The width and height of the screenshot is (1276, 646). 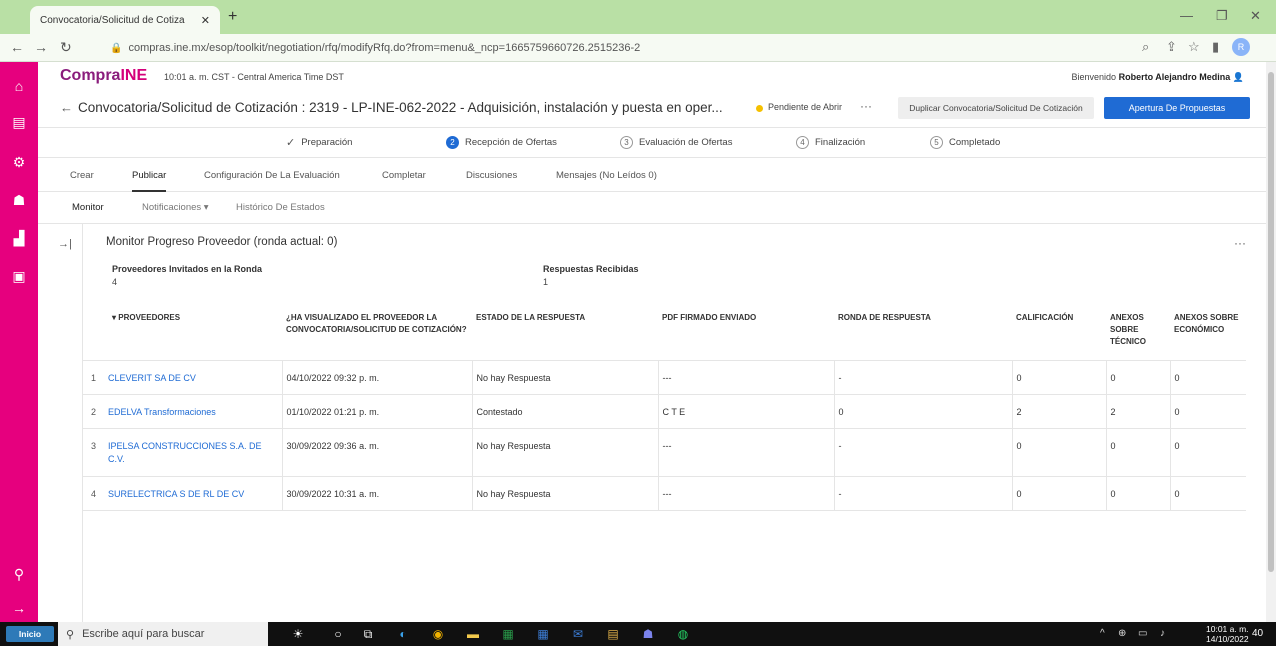 I want to click on user-name: Roberto Alejandro Medina, so click(x=1174, y=77).